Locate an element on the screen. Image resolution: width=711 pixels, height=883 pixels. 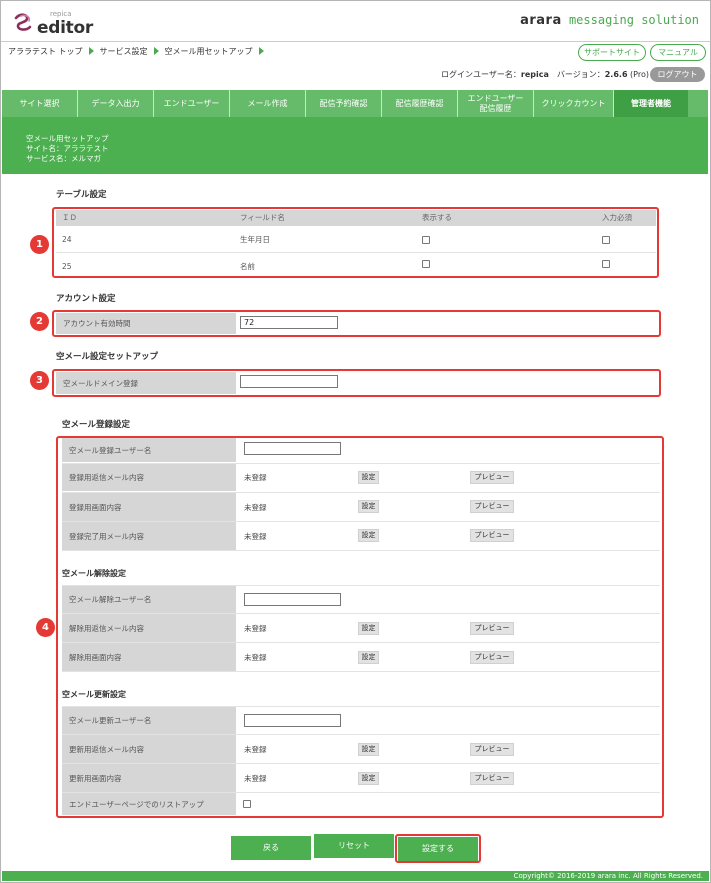
banner-page-title: 空メール用セットアップ is located at coordinates (67, 138).